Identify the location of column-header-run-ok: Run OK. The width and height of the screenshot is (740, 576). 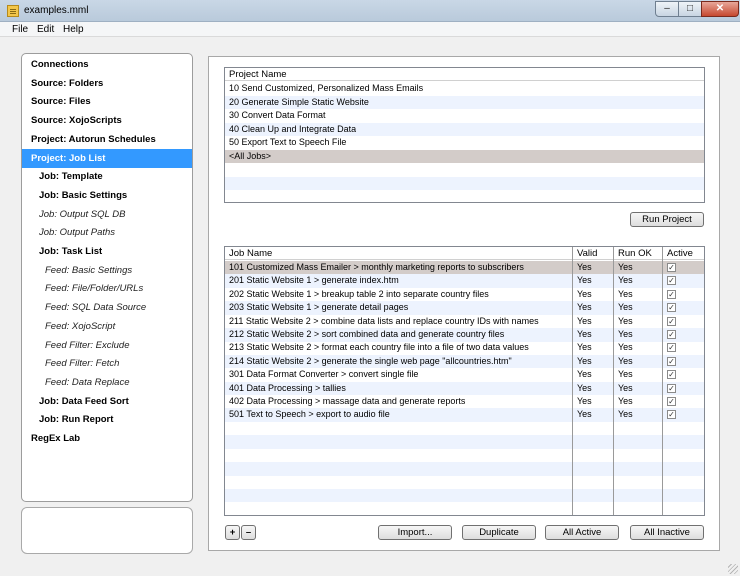
(635, 253).